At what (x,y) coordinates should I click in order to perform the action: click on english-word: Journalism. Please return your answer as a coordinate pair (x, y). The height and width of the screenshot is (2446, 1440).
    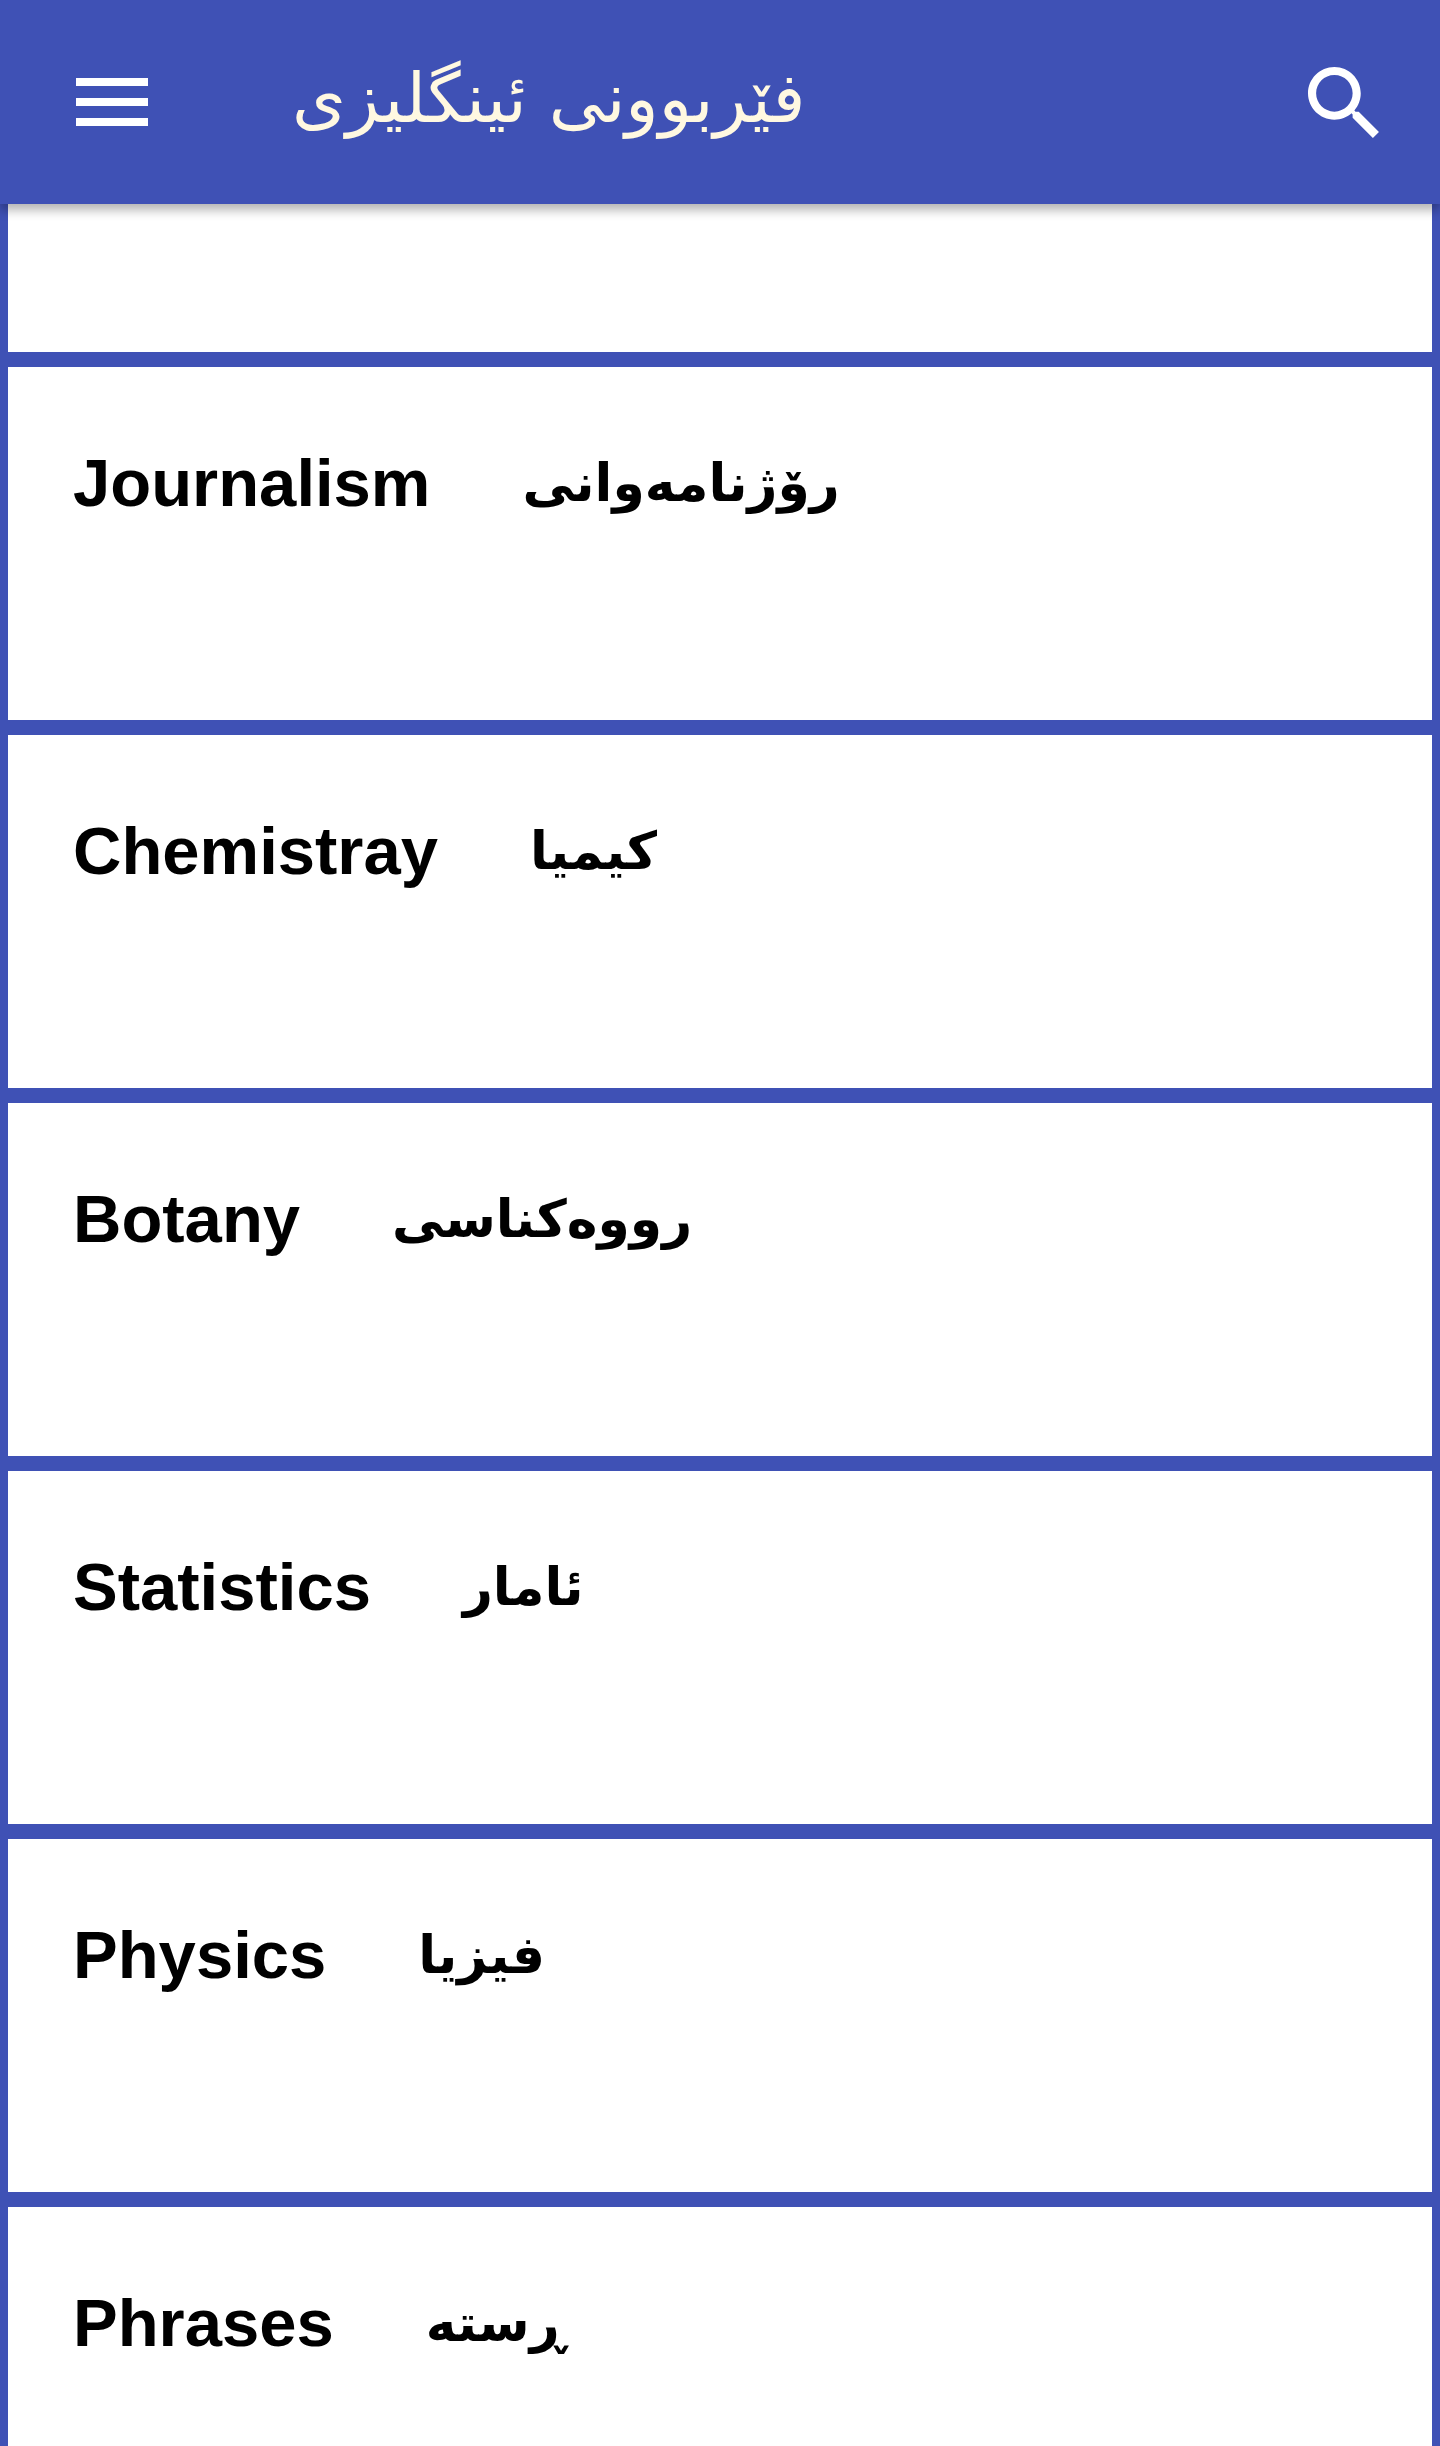
    Looking at the image, I should click on (252, 483).